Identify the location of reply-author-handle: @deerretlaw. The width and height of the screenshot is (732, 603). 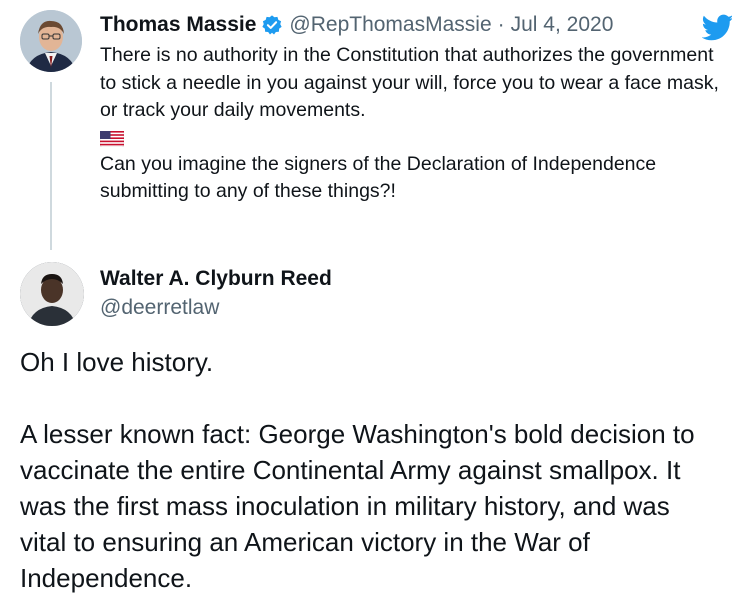
(159, 308).